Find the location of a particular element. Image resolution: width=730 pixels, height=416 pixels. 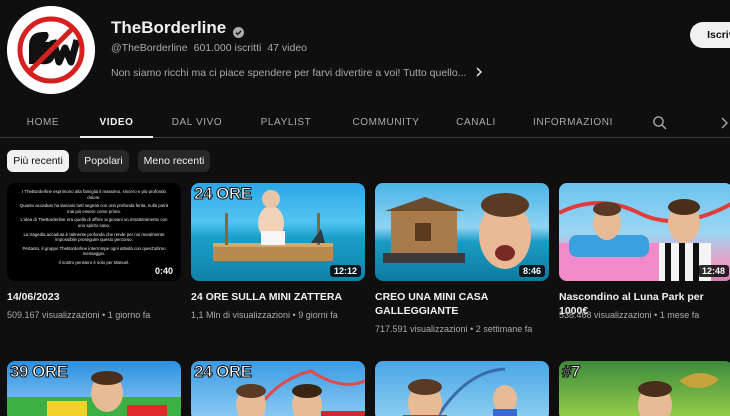

tab-informazioni: INFORMAZIONI is located at coordinates (573, 124).